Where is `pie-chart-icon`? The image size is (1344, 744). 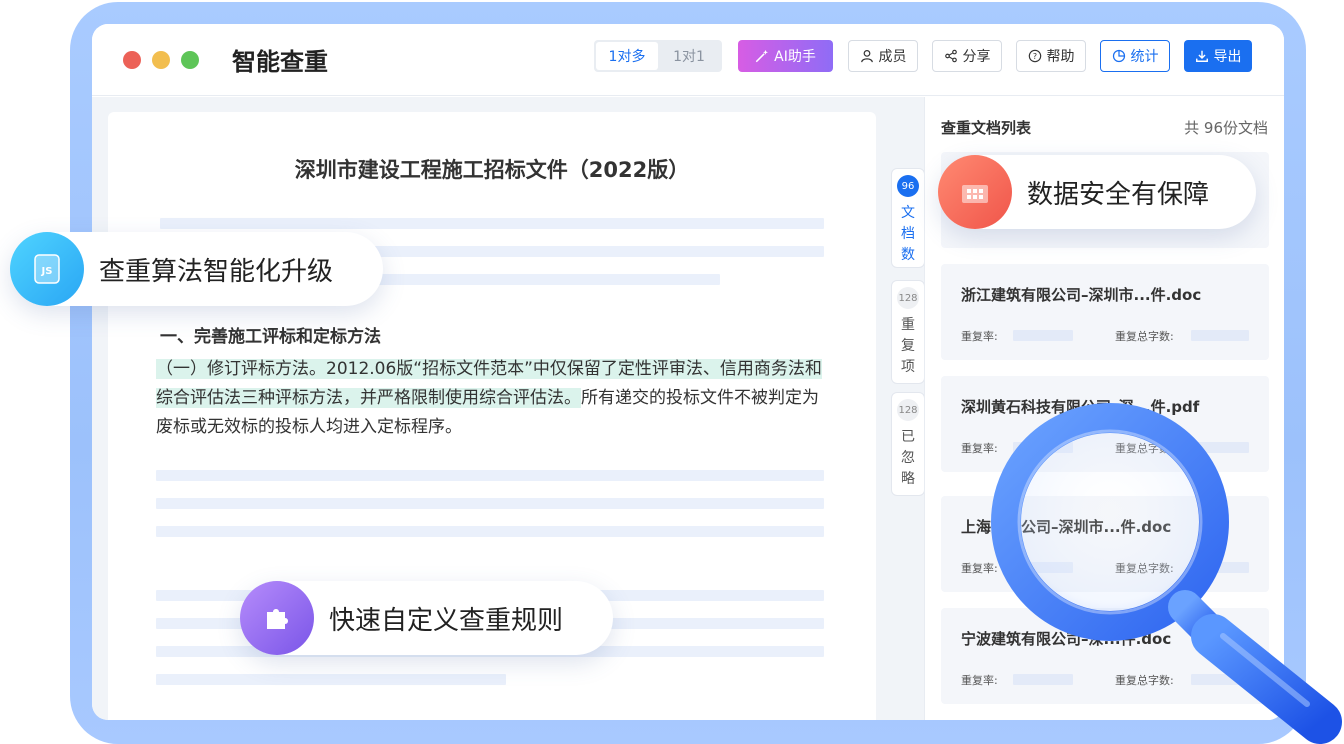
pie-chart-icon is located at coordinates (1118, 56).